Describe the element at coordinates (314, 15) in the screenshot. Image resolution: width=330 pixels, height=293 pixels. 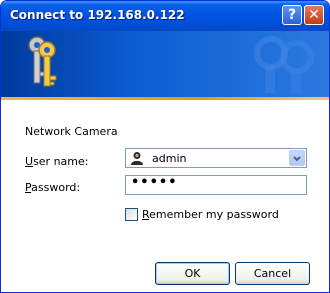
I see `close-icon: ✕` at that location.